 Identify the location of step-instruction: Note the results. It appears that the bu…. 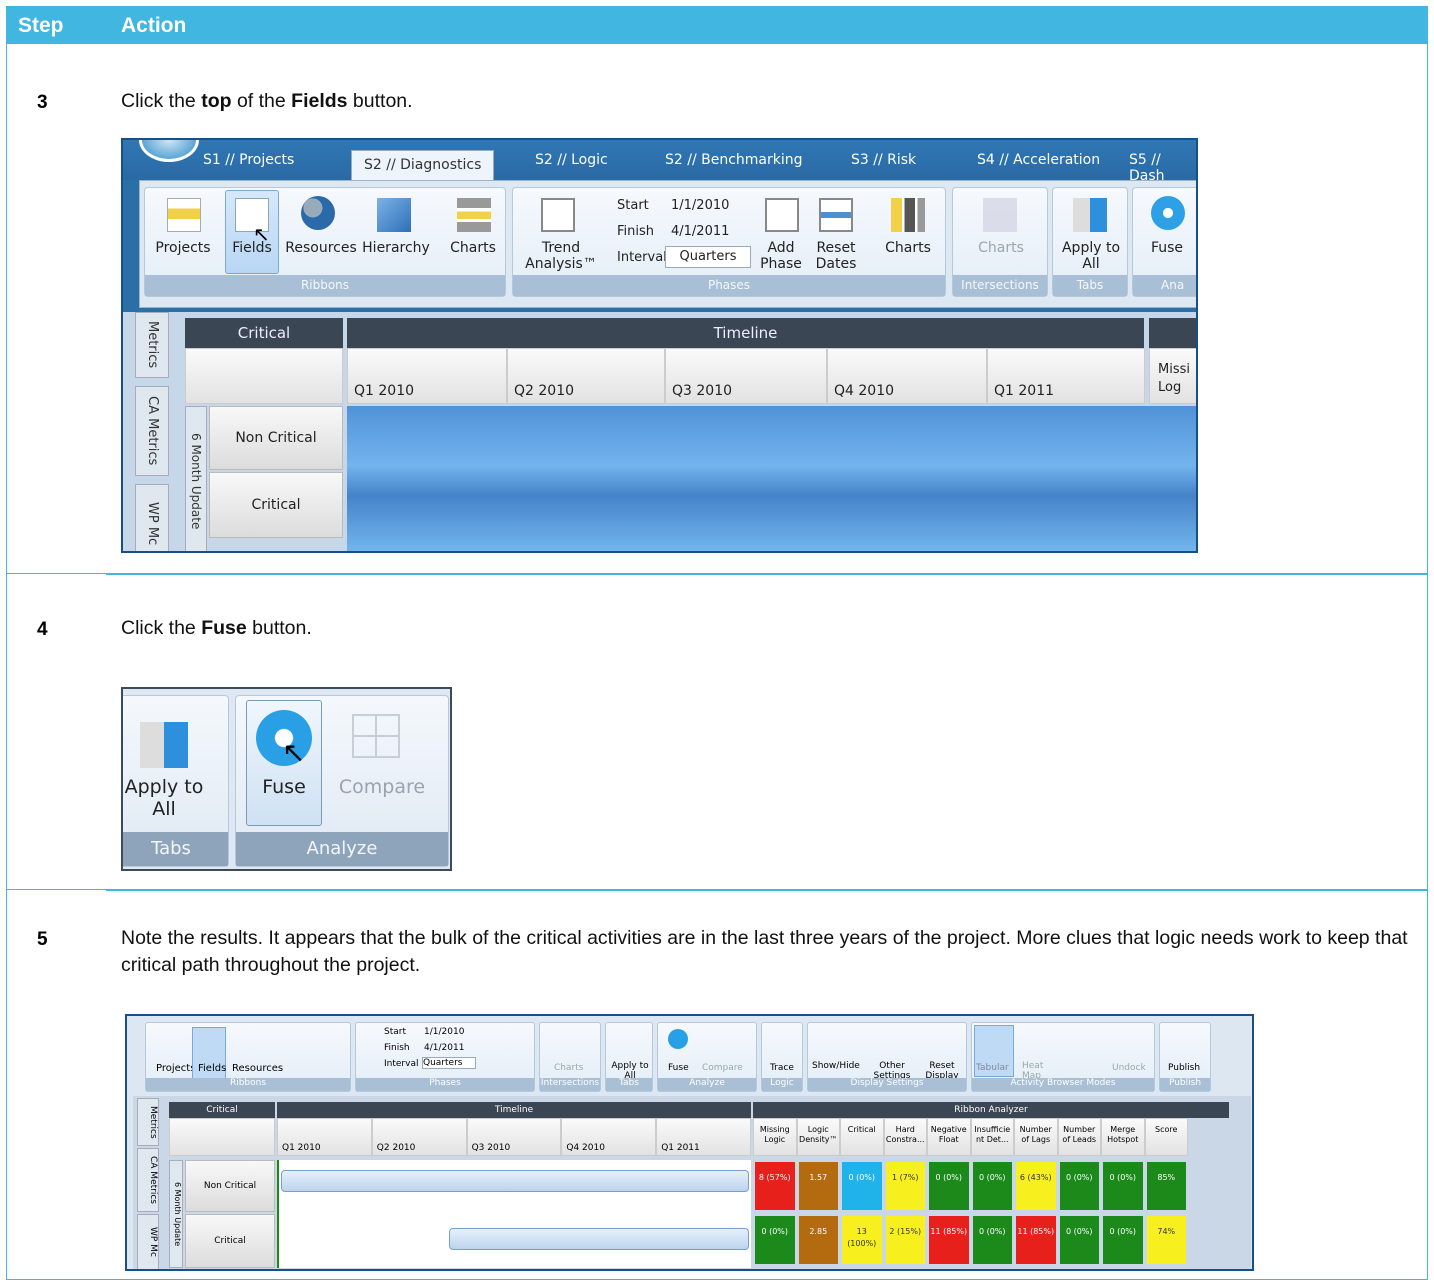
(764, 951).